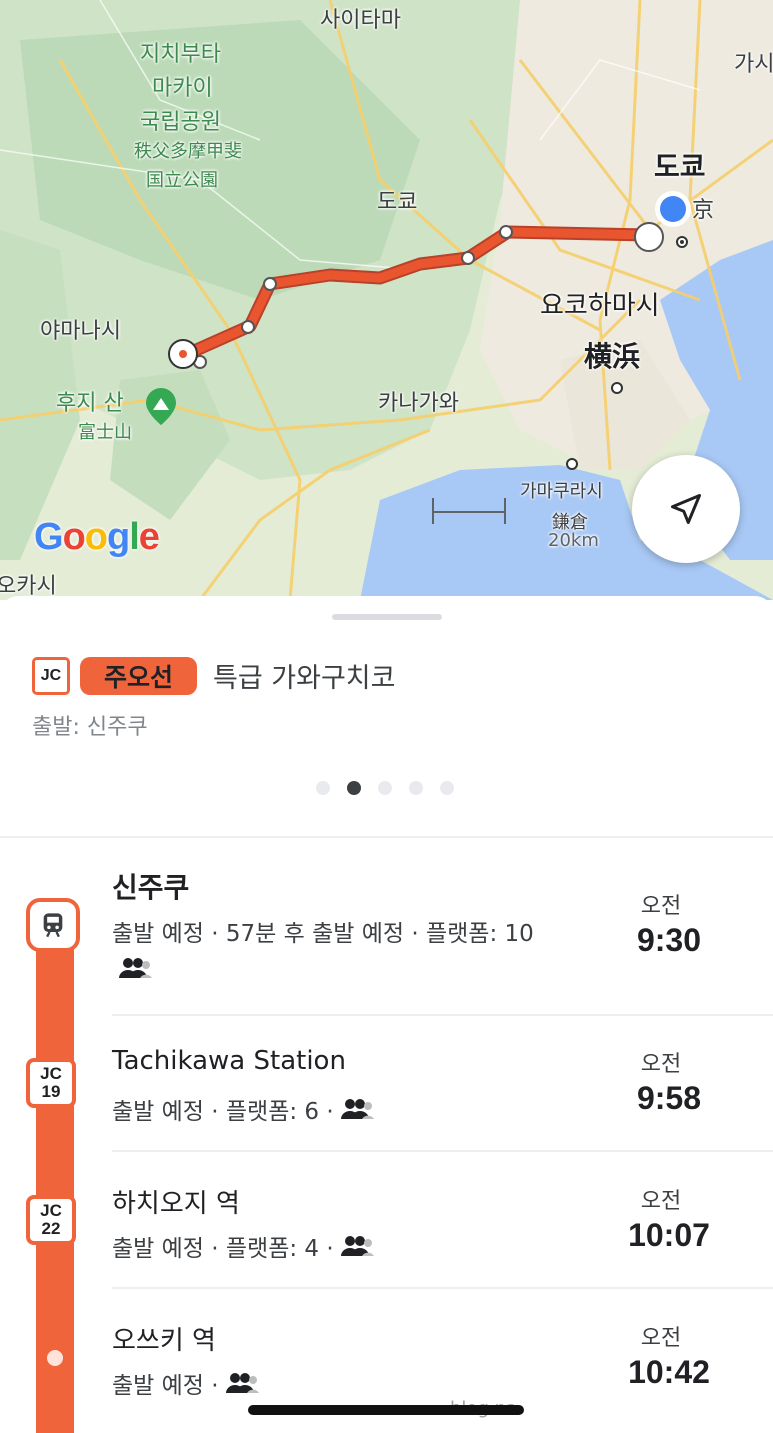 This screenshot has height=1433, width=773. What do you see at coordinates (97, 537) in the screenshot?
I see `google-logo: Google` at bounding box center [97, 537].